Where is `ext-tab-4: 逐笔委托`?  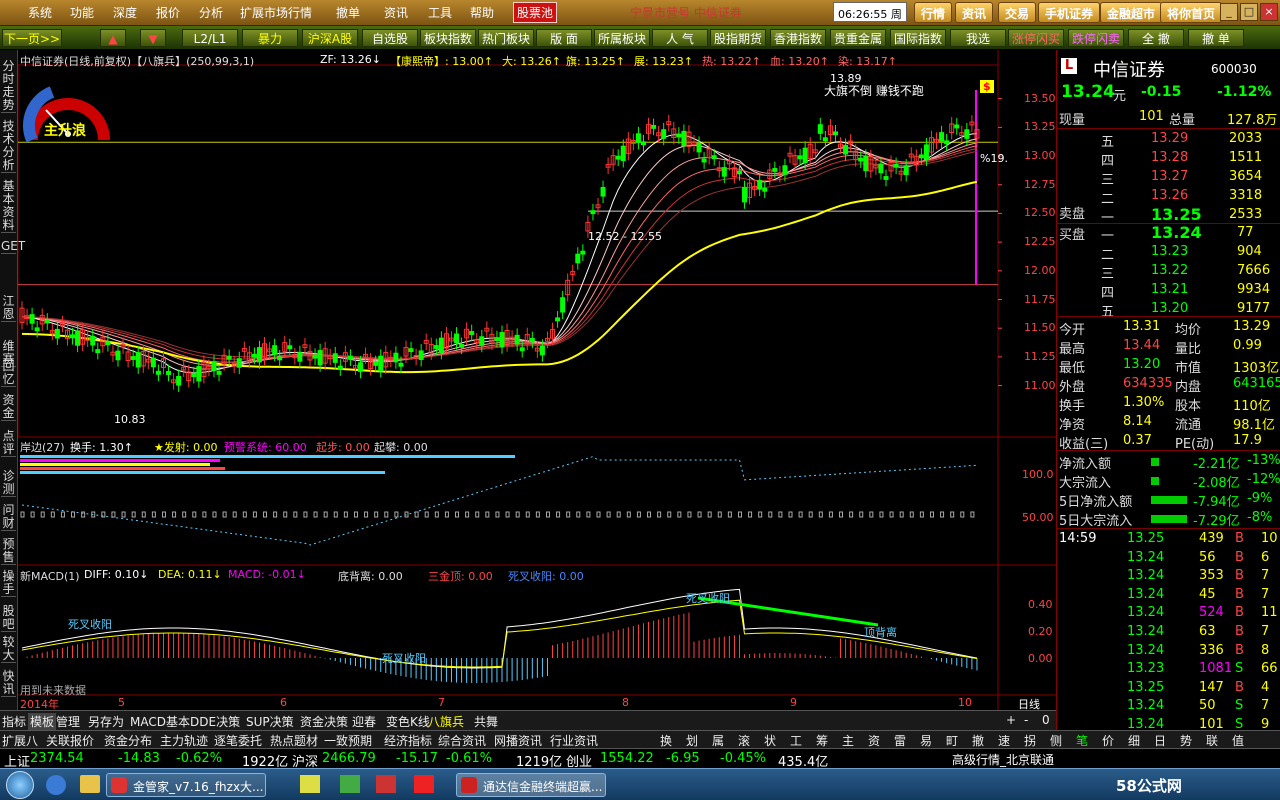 ext-tab-4: 逐笔委托 is located at coordinates (238, 740).